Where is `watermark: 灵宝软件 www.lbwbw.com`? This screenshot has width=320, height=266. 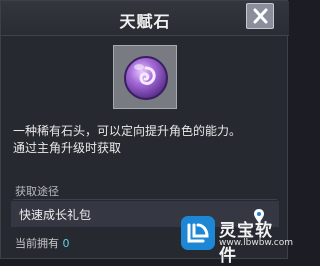
watermark: 灵宝软件 www.lbwbw.com is located at coordinates (235, 236).